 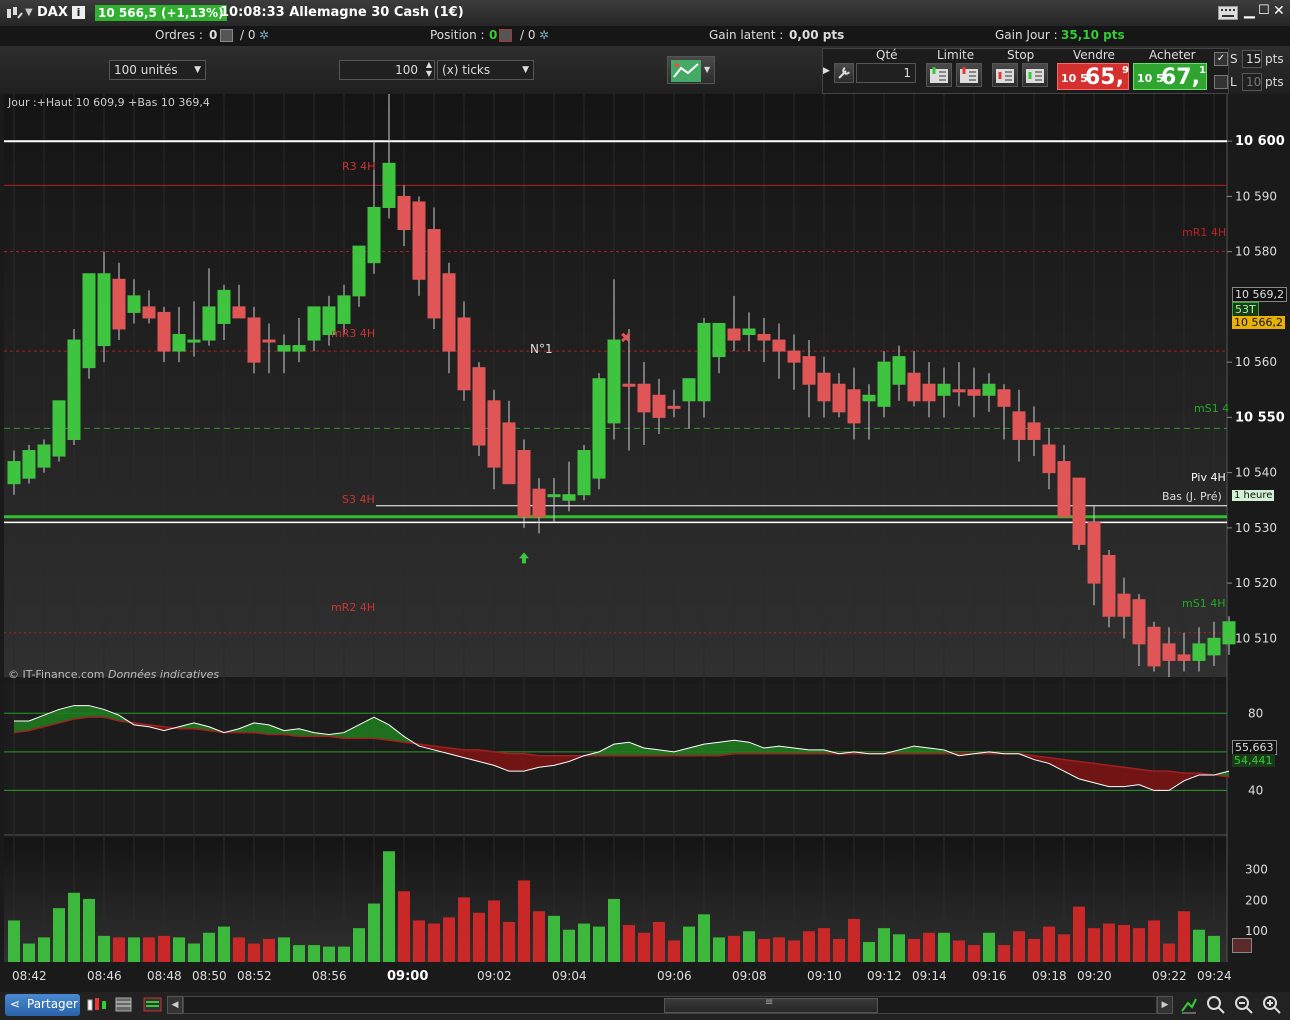 I want to click on info-icon: i, so click(x=78, y=12).